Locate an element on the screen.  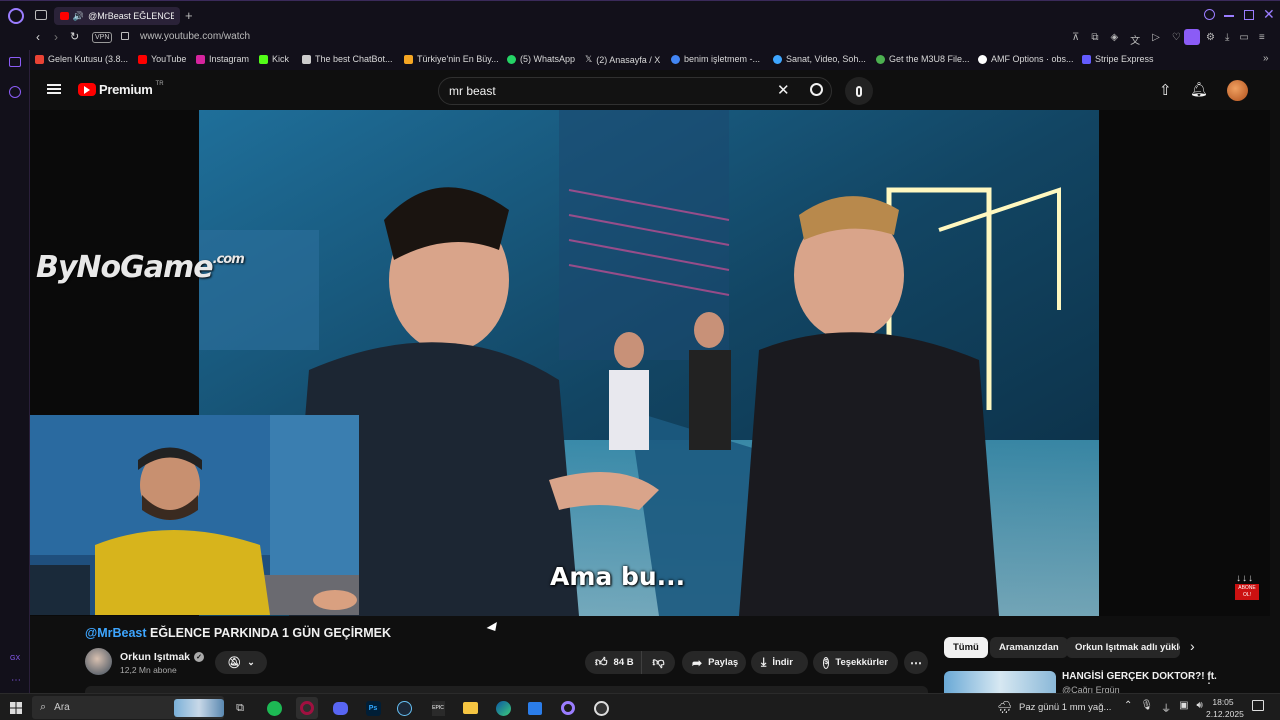
share-button: ➦ Paylaş is located at coordinates (714, 662).